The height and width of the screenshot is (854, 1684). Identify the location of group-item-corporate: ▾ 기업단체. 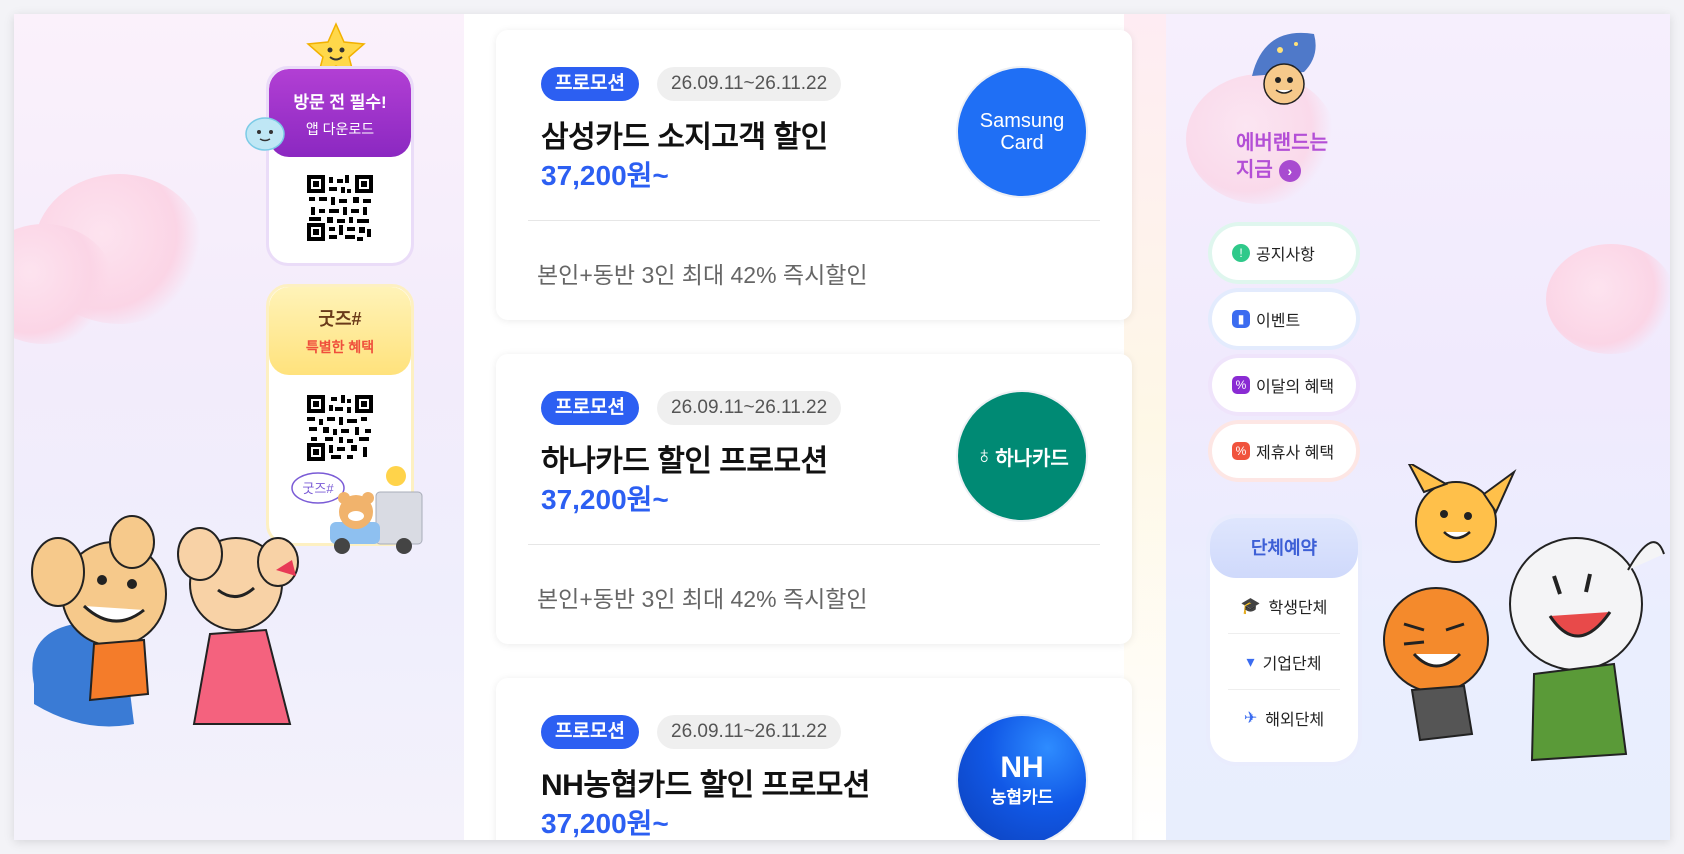
(1284, 662).